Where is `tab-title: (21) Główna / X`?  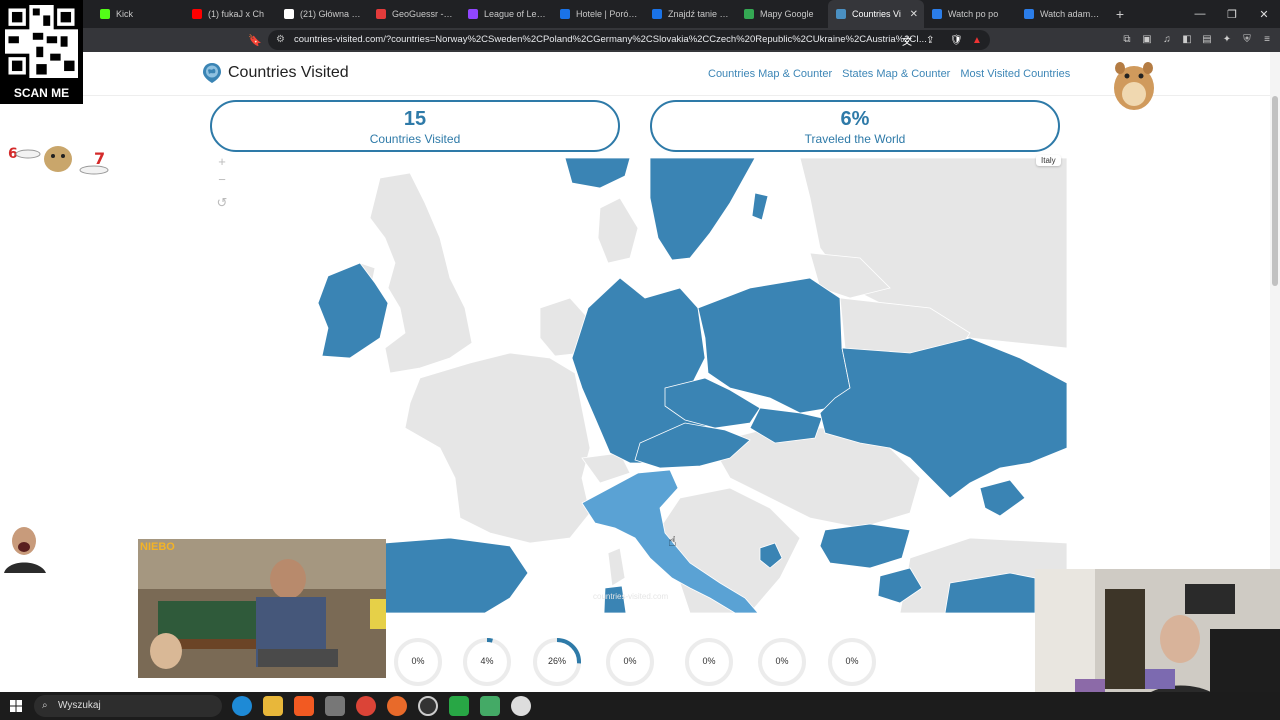
tab-title: (21) Główna / X is located at coordinates (331, 14).